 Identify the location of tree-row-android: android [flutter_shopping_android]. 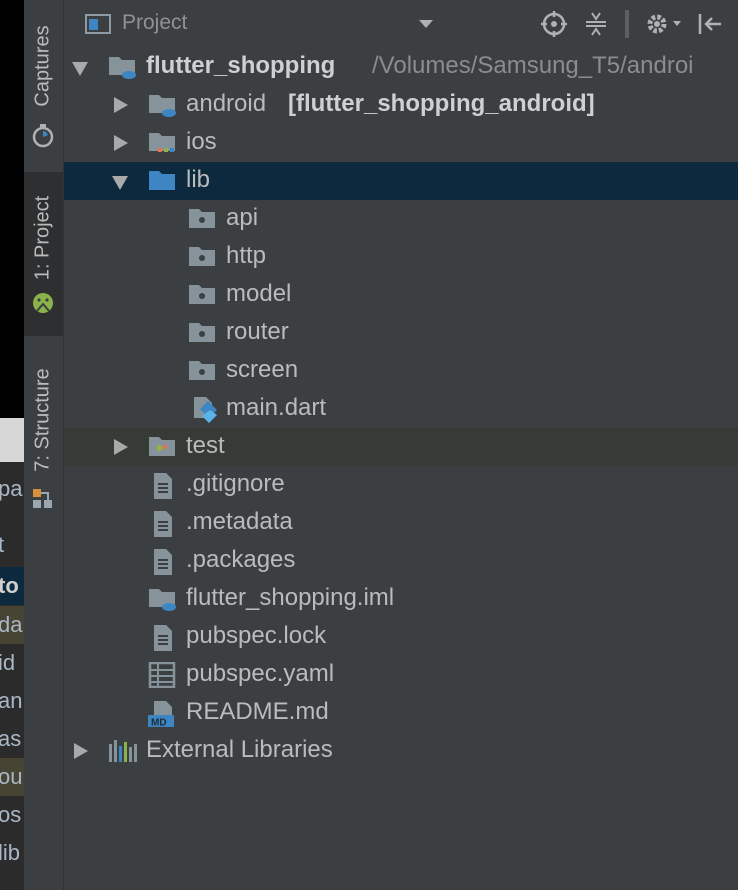
(401, 105).